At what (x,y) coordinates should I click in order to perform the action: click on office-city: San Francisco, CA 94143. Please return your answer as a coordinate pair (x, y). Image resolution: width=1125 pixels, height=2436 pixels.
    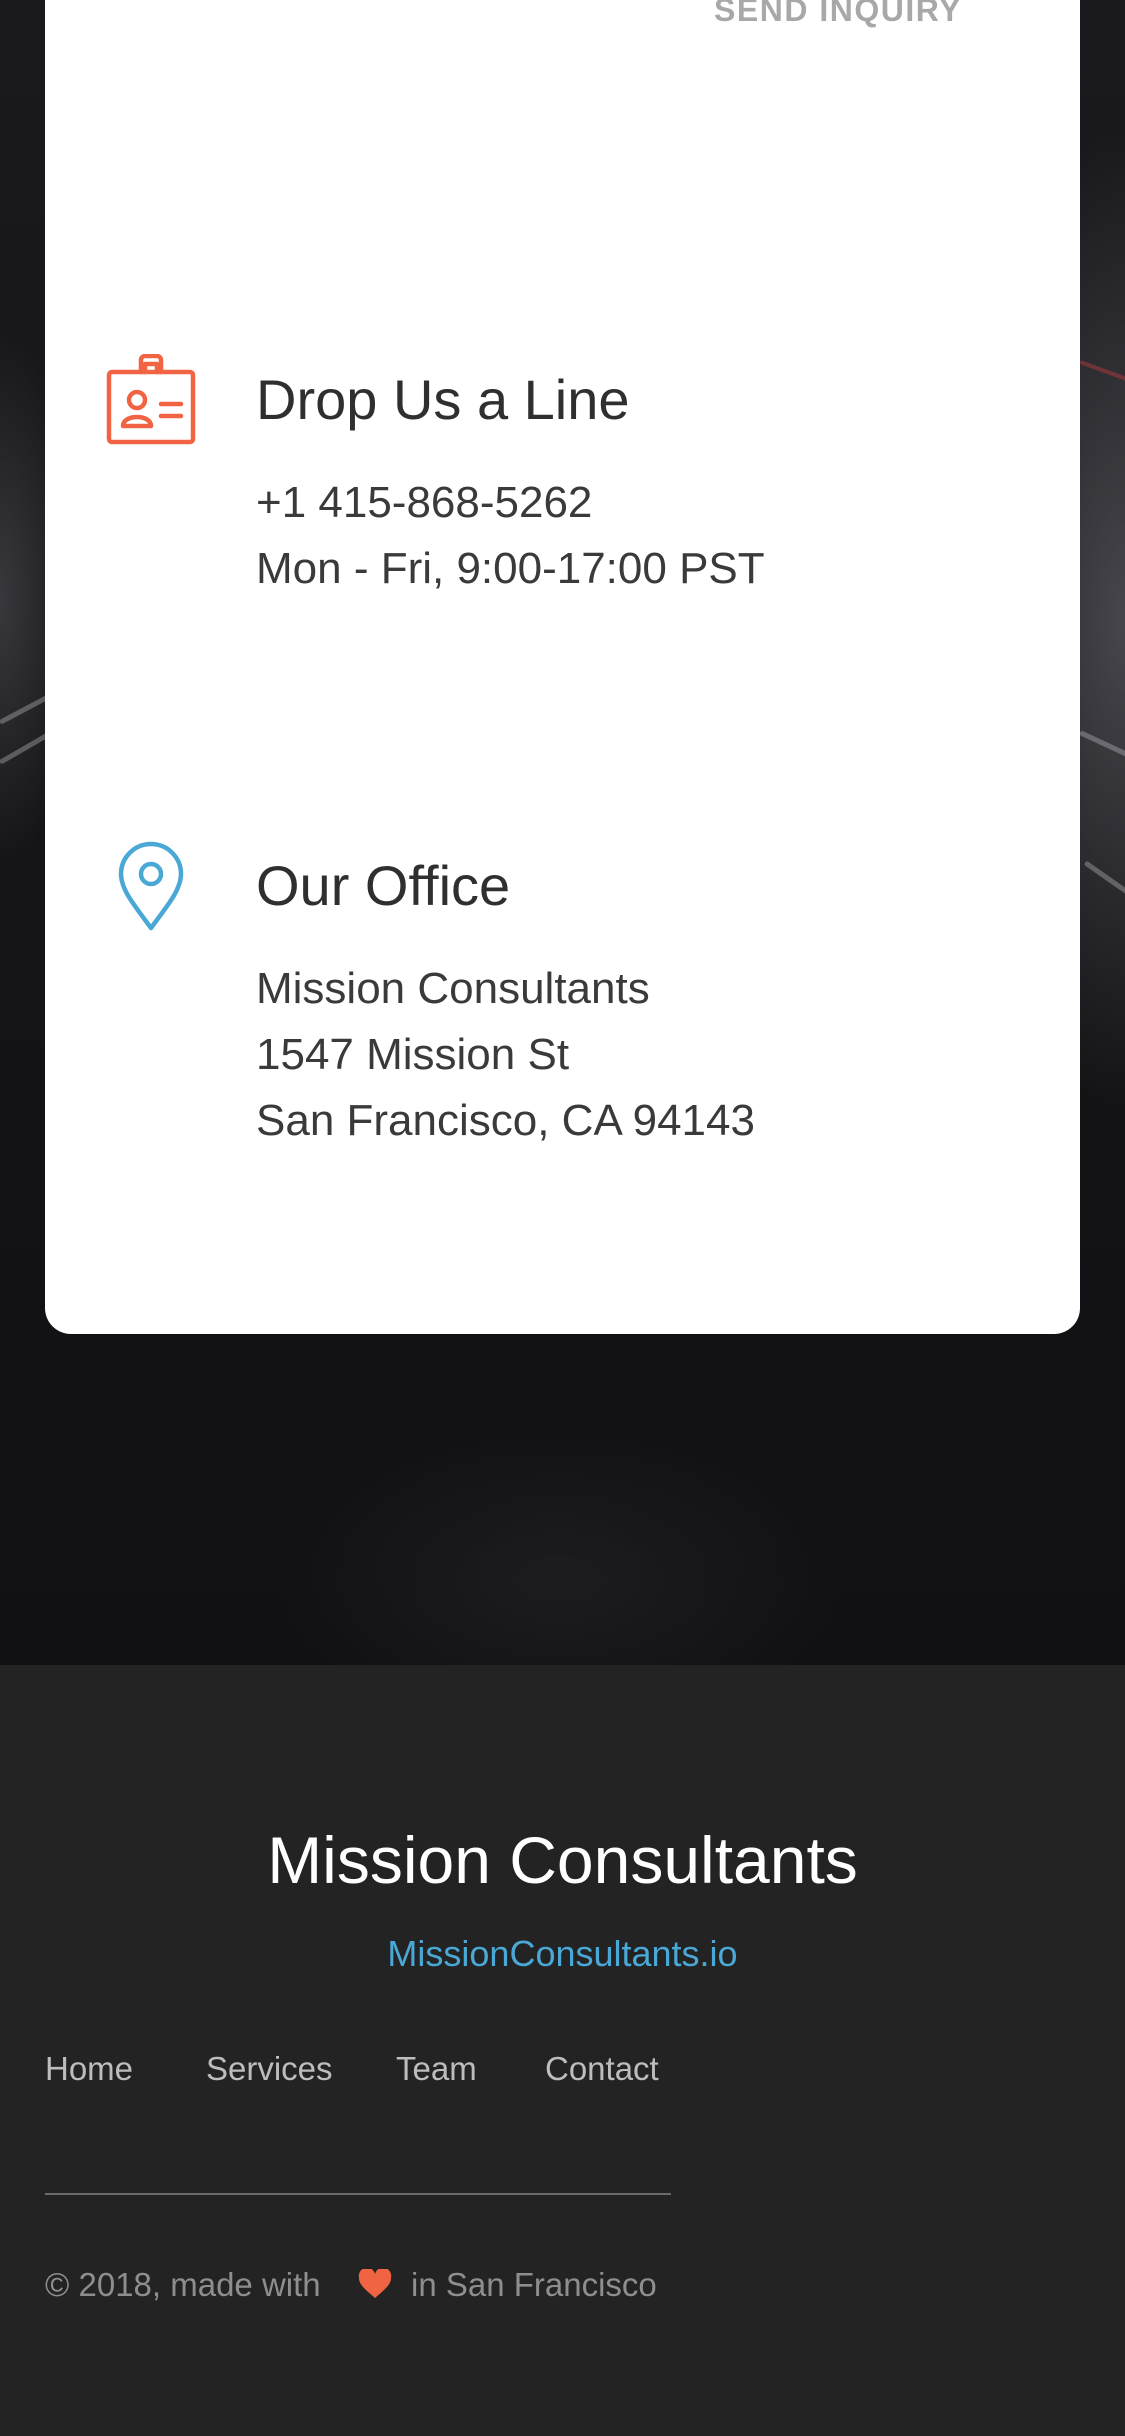
    Looking at the image, I should click on (505, 1120).